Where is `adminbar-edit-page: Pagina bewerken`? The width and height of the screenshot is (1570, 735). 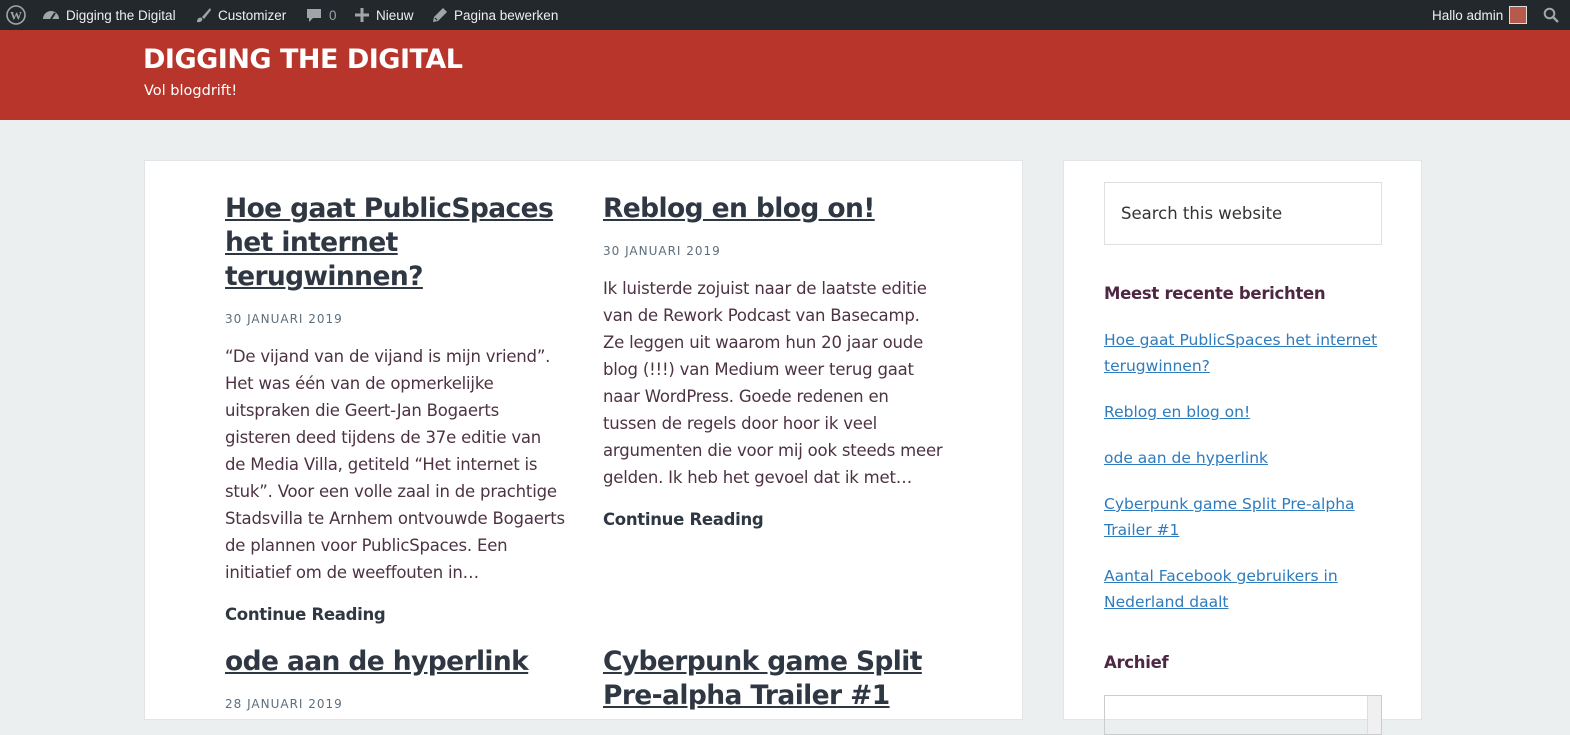 adminbar-edit-page: Pagina bewerken is located at coordinates (495, 15).